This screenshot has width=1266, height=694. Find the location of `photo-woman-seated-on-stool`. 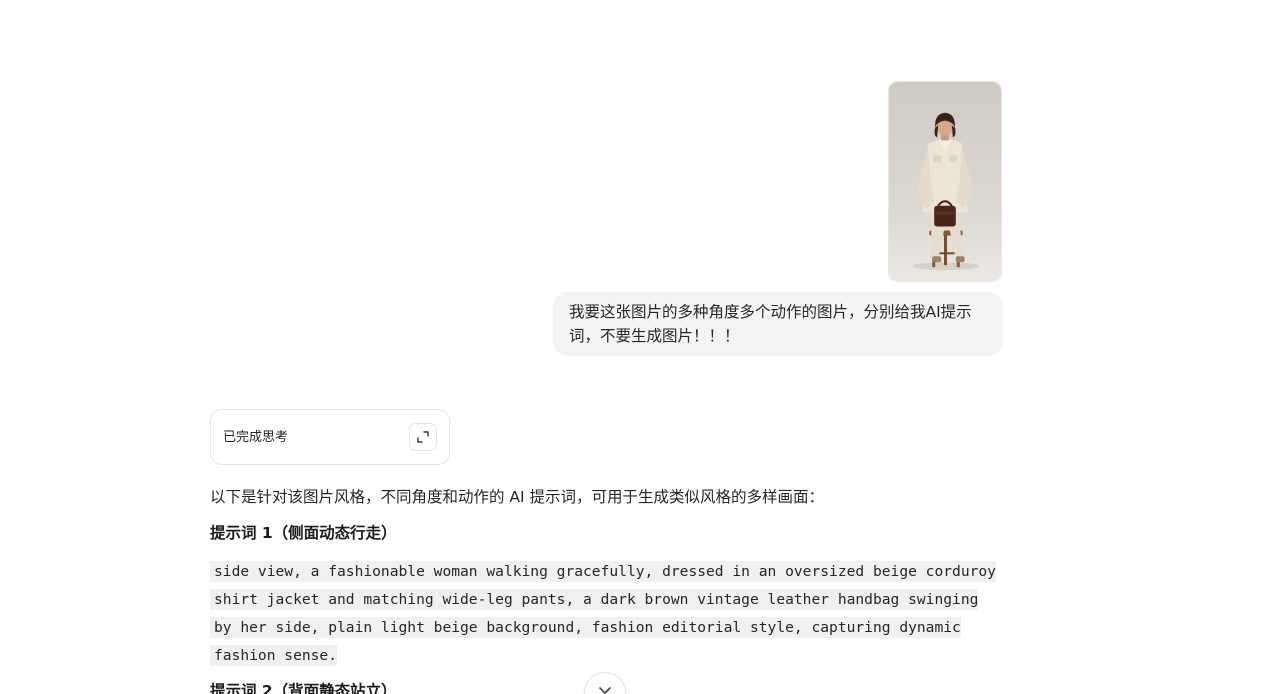

photo-woman-seated-on-stool is located at coordinates (945, 181).